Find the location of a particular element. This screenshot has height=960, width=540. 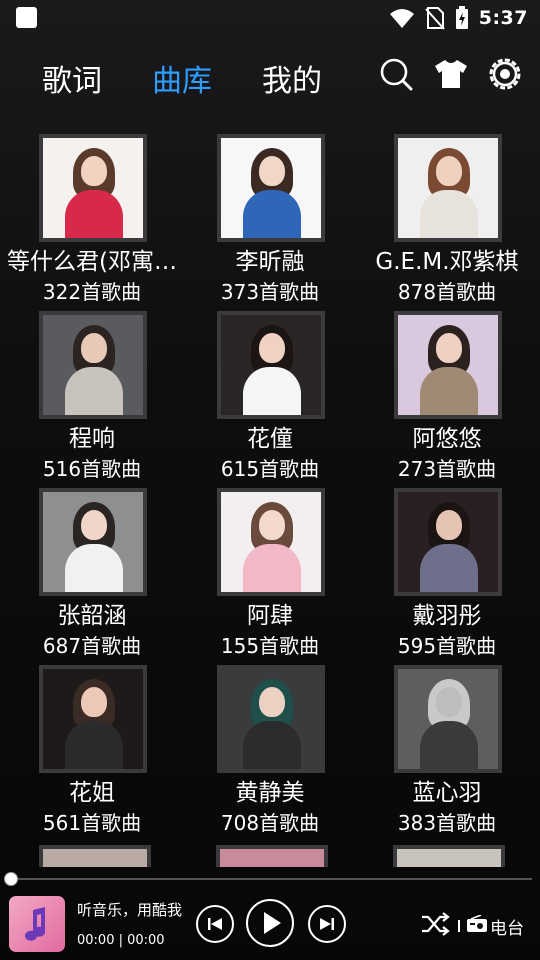

wifi-icon is located at coordinates (401, 18).